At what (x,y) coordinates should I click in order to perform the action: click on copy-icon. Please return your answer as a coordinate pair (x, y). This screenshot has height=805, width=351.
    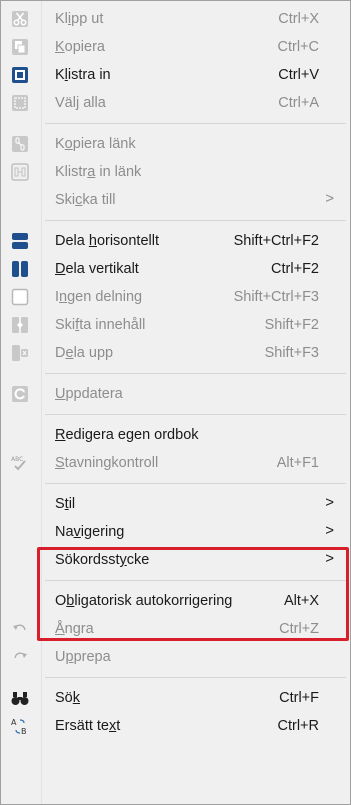
    Looking at the image, I should click on (20, 47).